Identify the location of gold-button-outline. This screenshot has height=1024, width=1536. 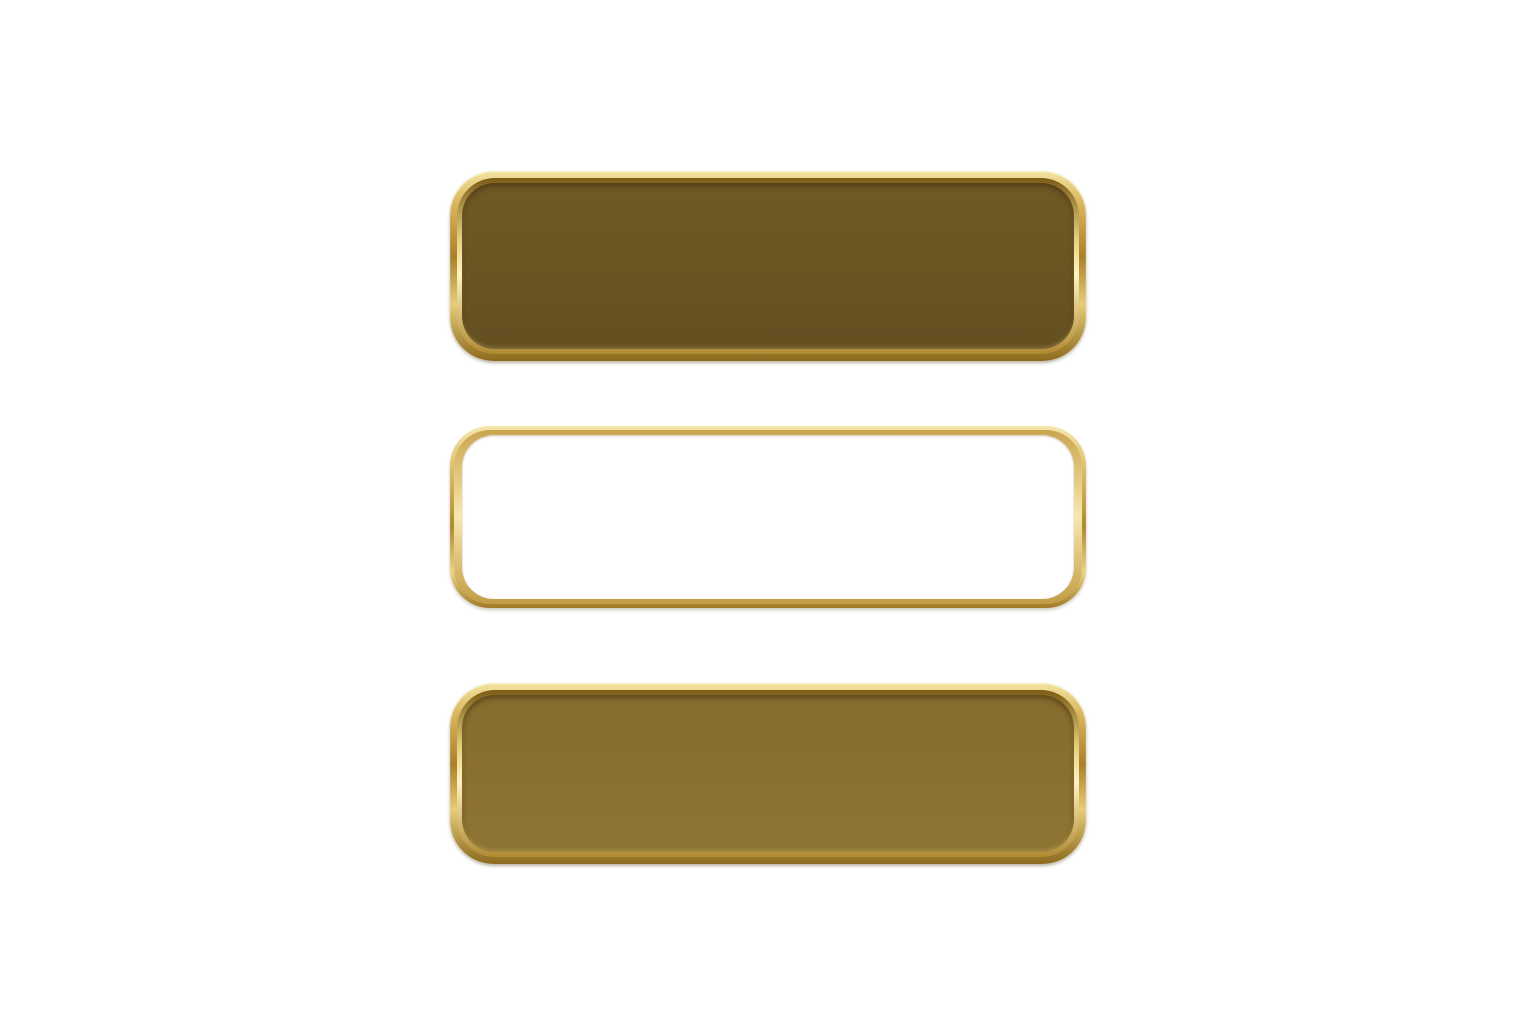
(768, 517).